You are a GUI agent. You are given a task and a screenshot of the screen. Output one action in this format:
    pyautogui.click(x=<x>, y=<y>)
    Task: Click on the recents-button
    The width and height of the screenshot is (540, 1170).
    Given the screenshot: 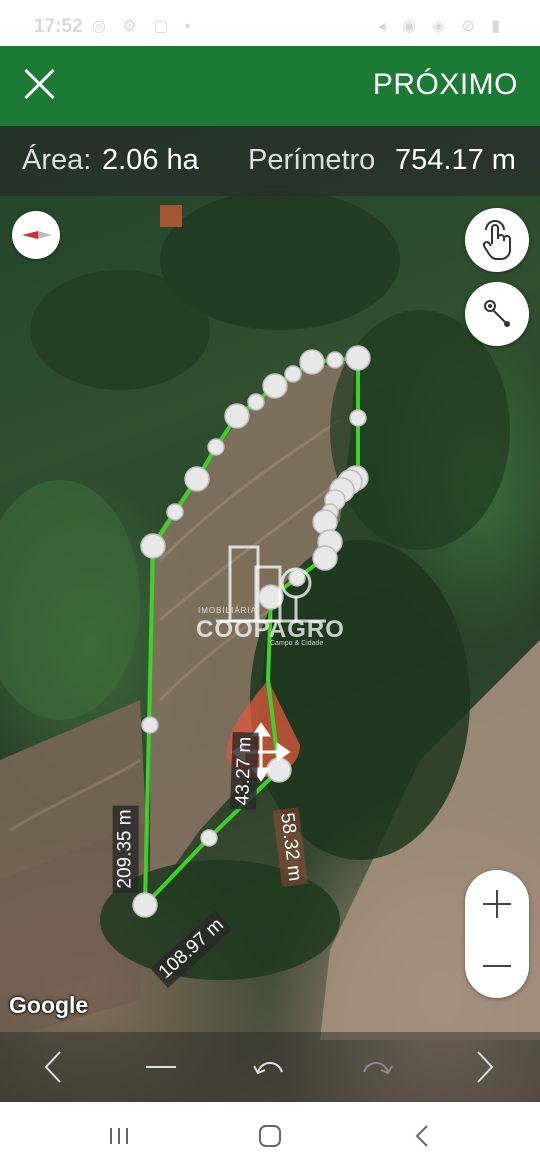 What is the action you would take?
    pyautogui.click(x=119, y=1136)
    